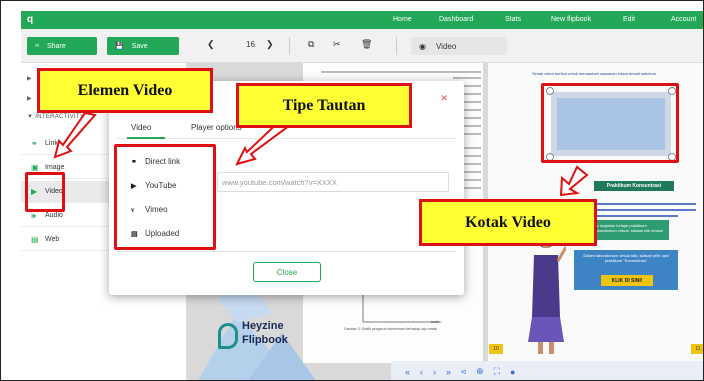 This screenshot has width=704, height=381. What do you see at coordinates (125, 90) in the screenshot?
I see `callout-elemen-video: Elemen Video` at bounding box center [125, 90].